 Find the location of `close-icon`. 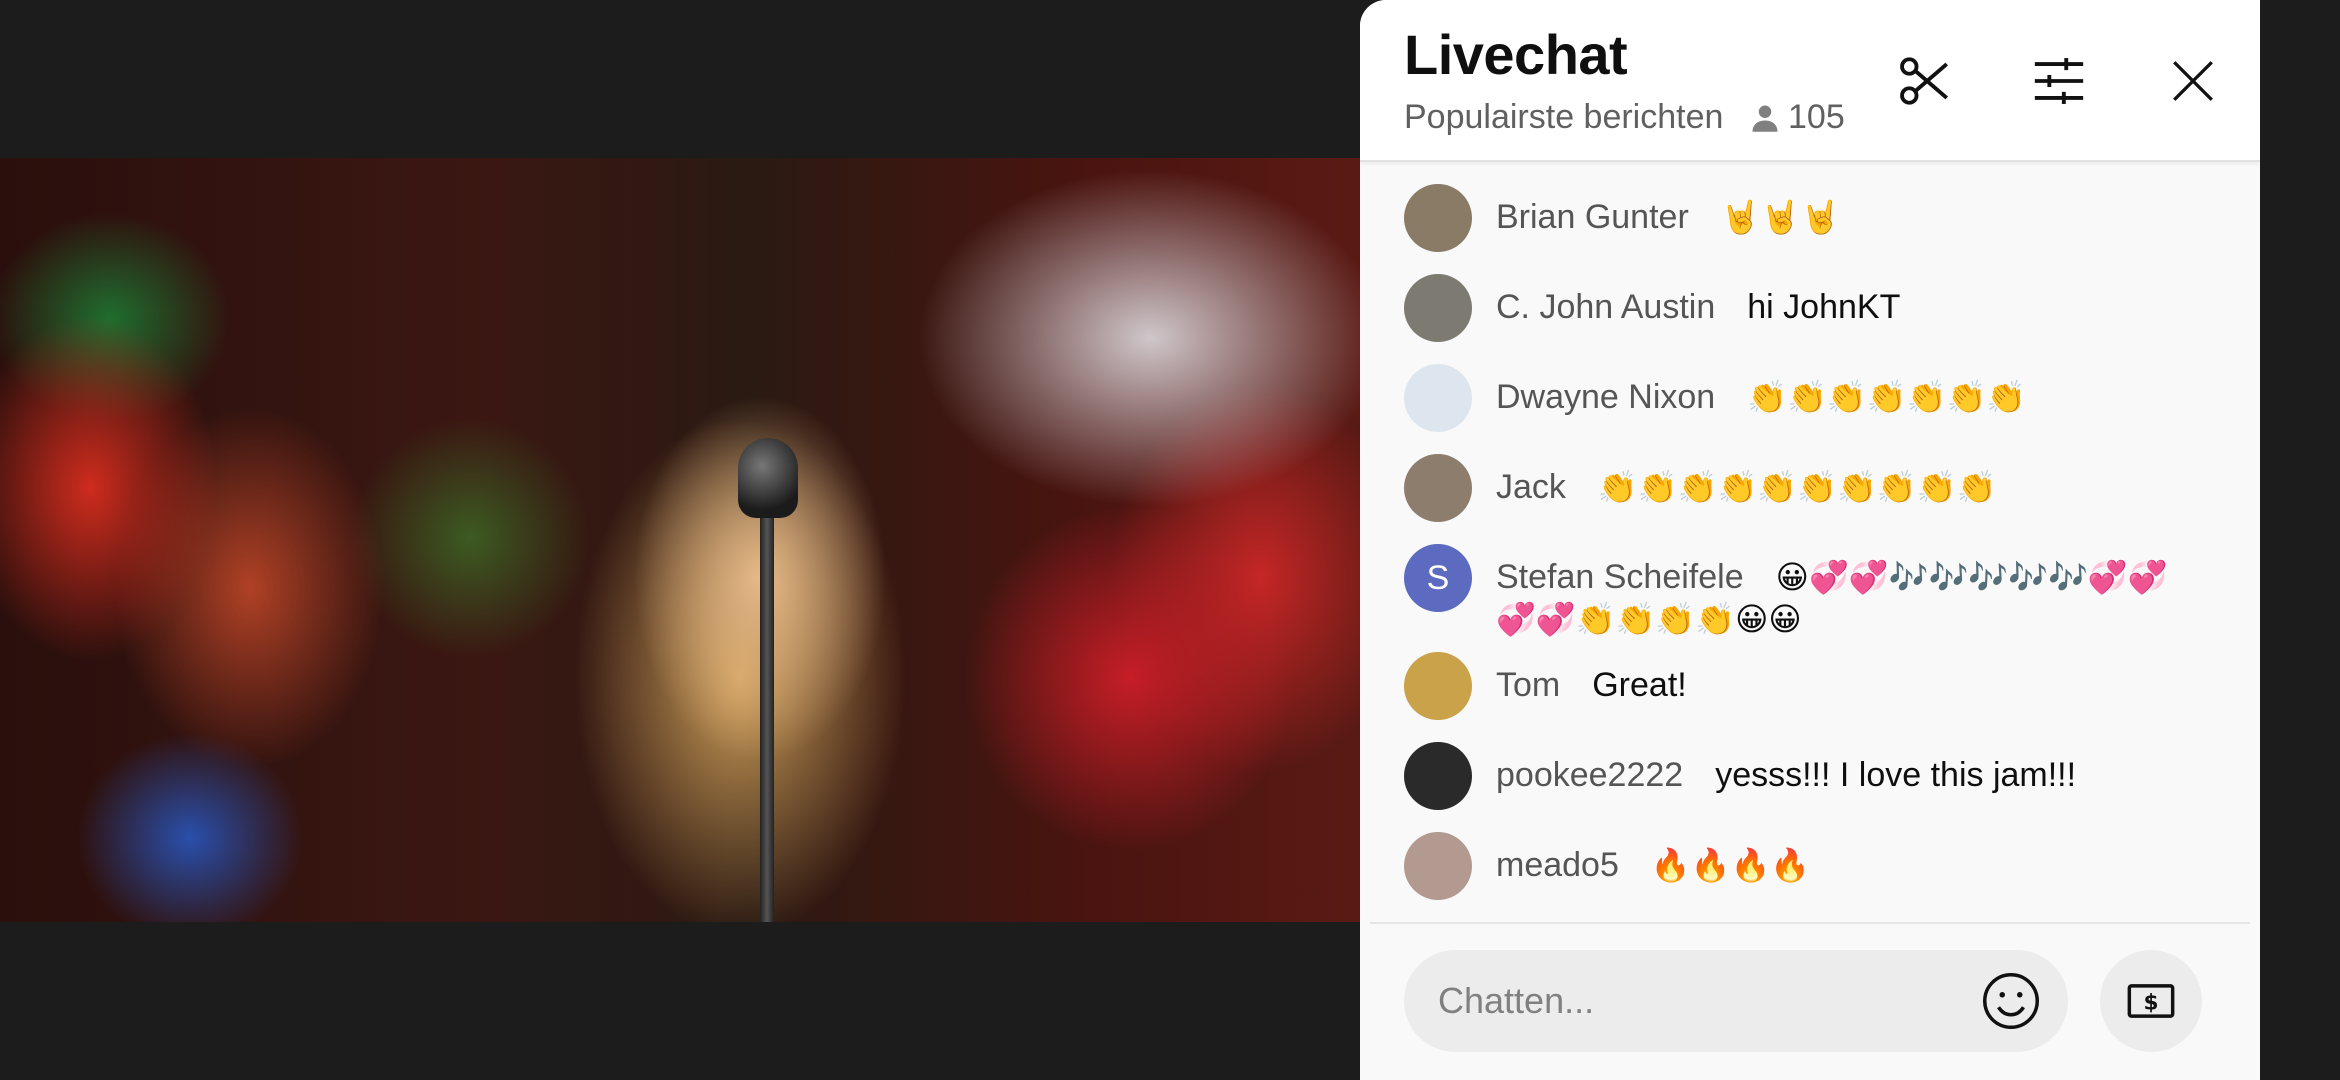

close-icon is located at coordinates (2193, 81).